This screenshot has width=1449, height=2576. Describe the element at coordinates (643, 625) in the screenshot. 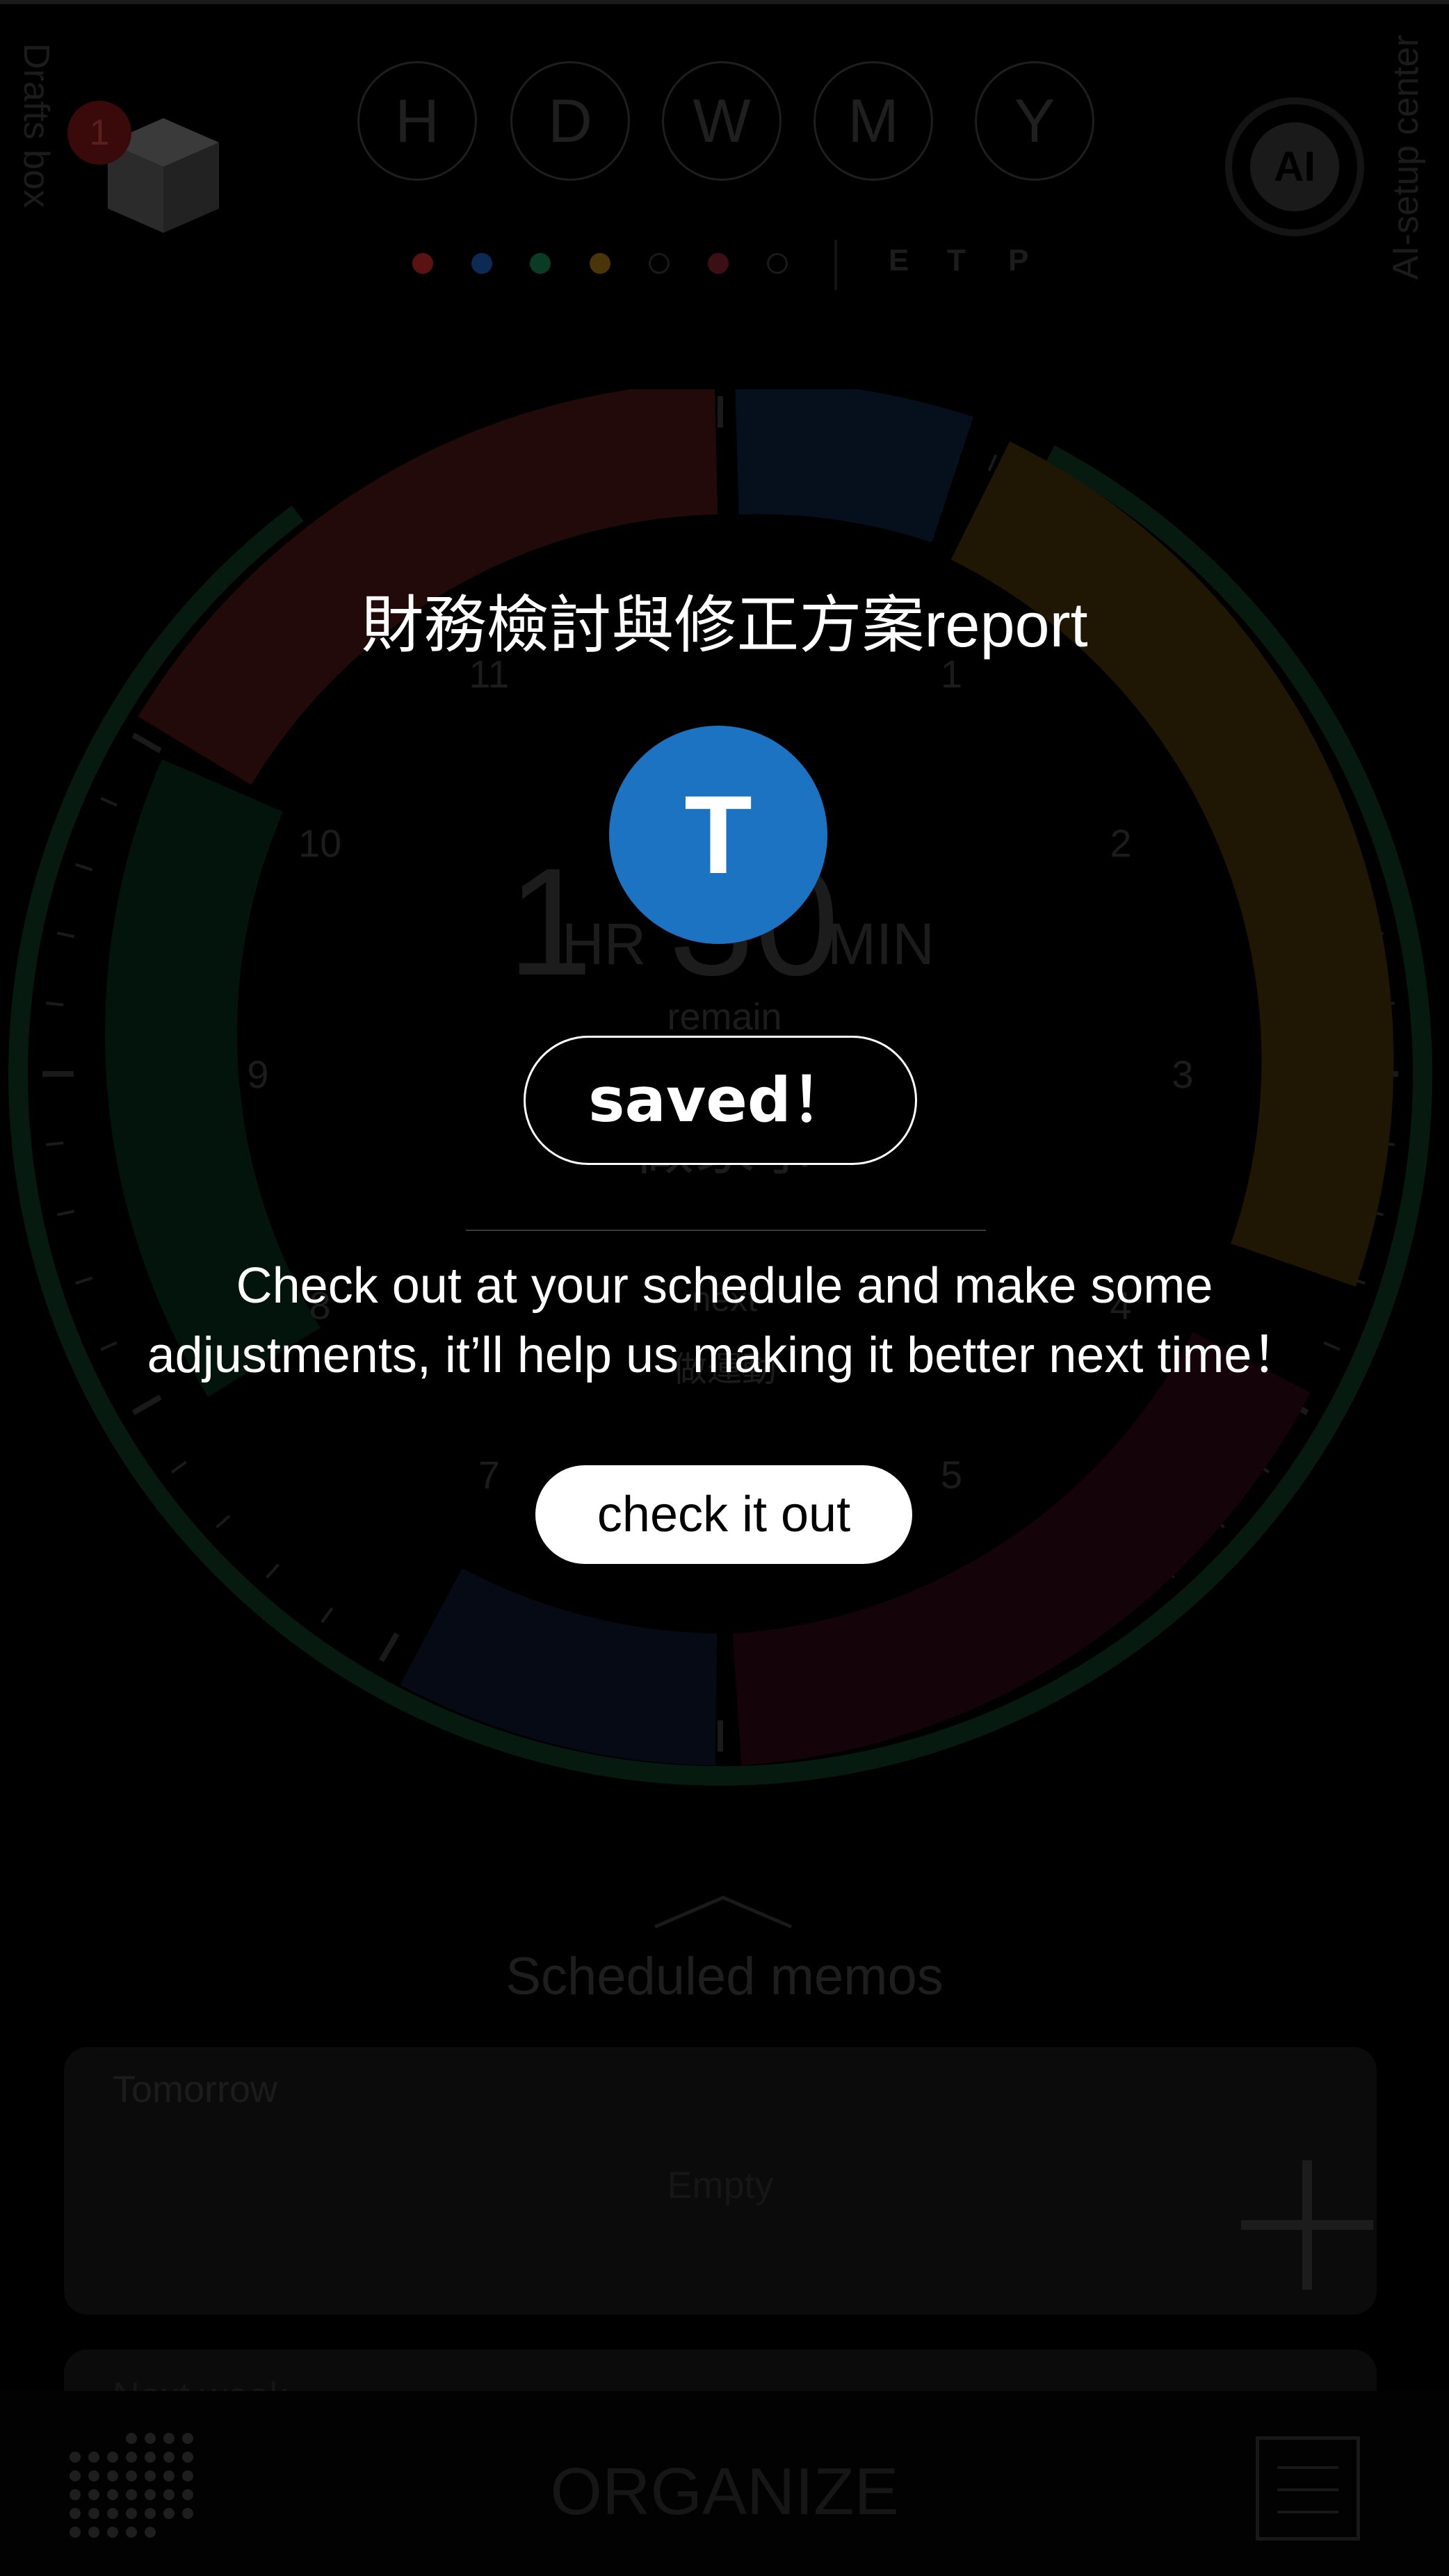

I see `report-title-cjk: 財務檢討與修正方案` at that location.